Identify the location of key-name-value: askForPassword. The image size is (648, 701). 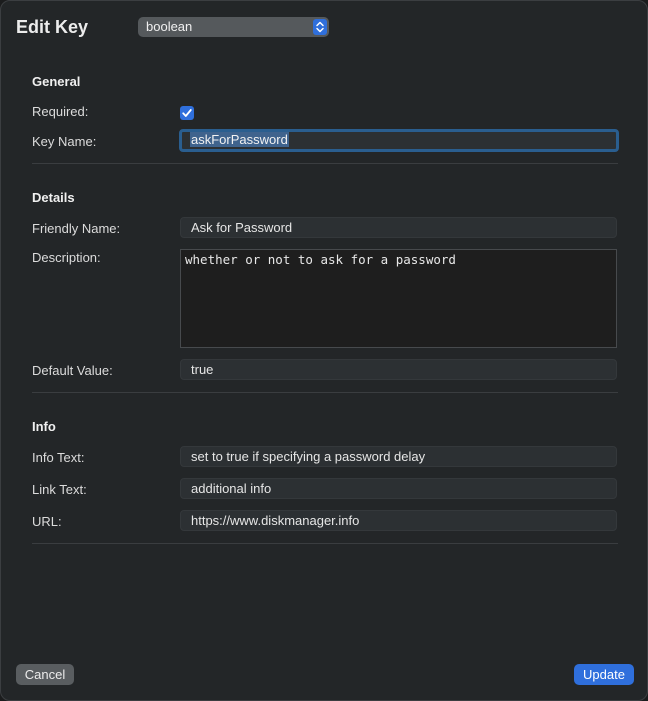
(239, 139).